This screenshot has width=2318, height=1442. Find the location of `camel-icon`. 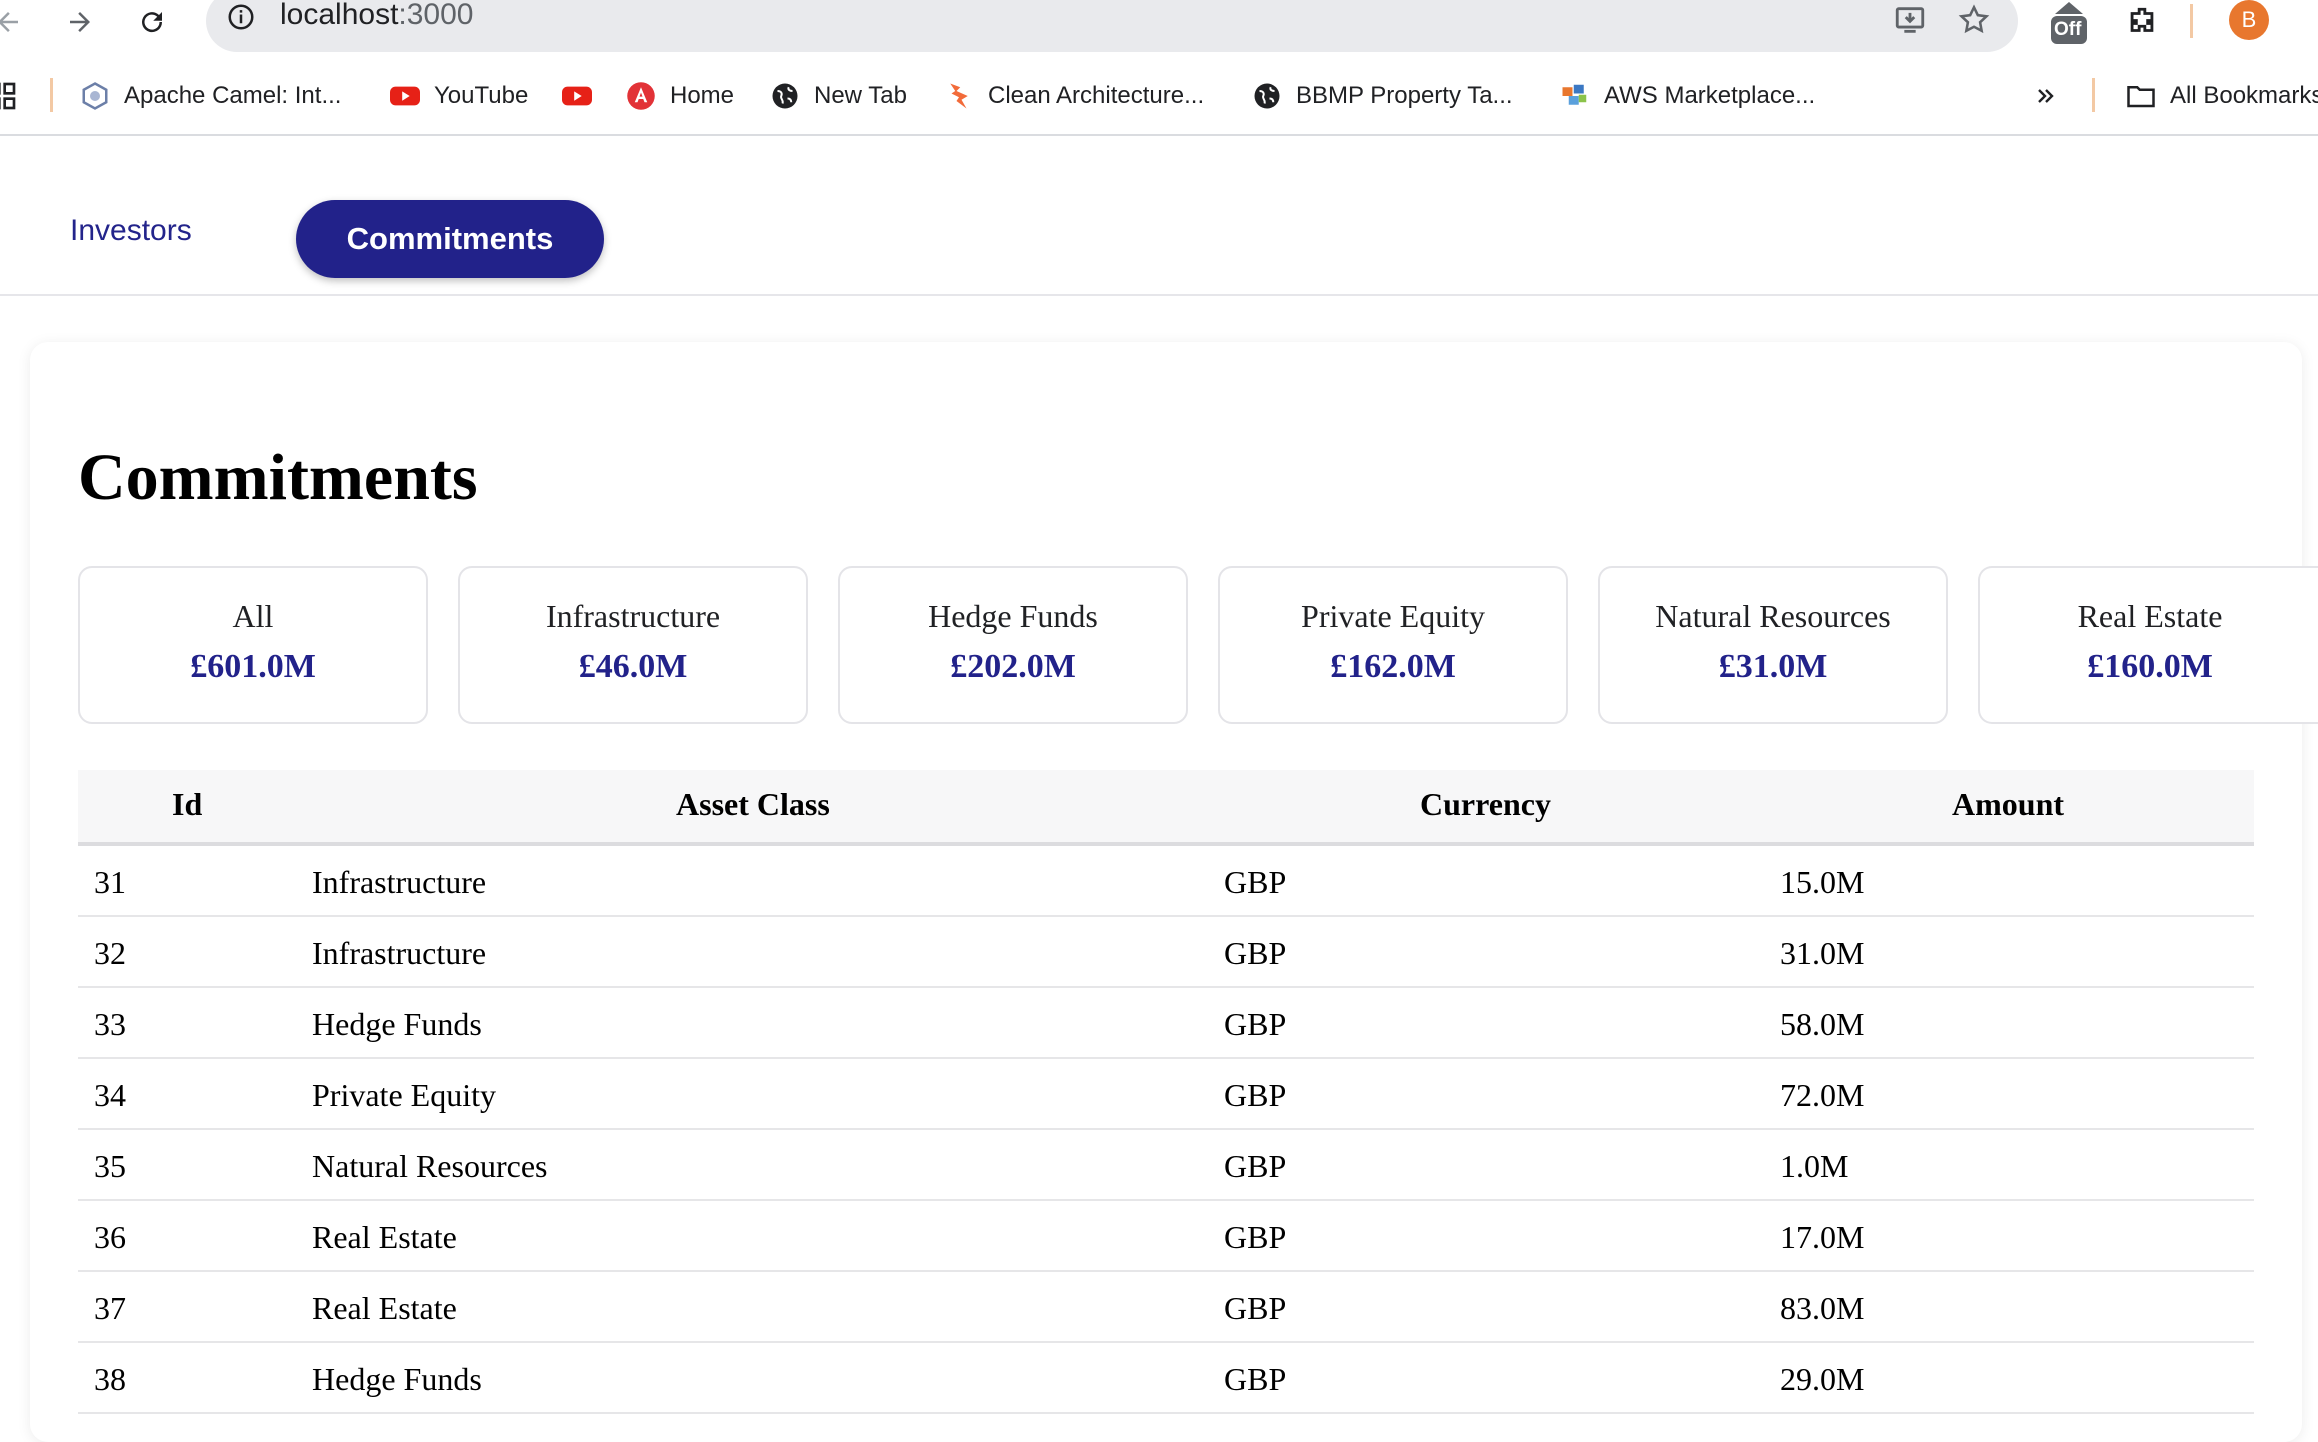

camel-icon is located at coordinates (95, 96).